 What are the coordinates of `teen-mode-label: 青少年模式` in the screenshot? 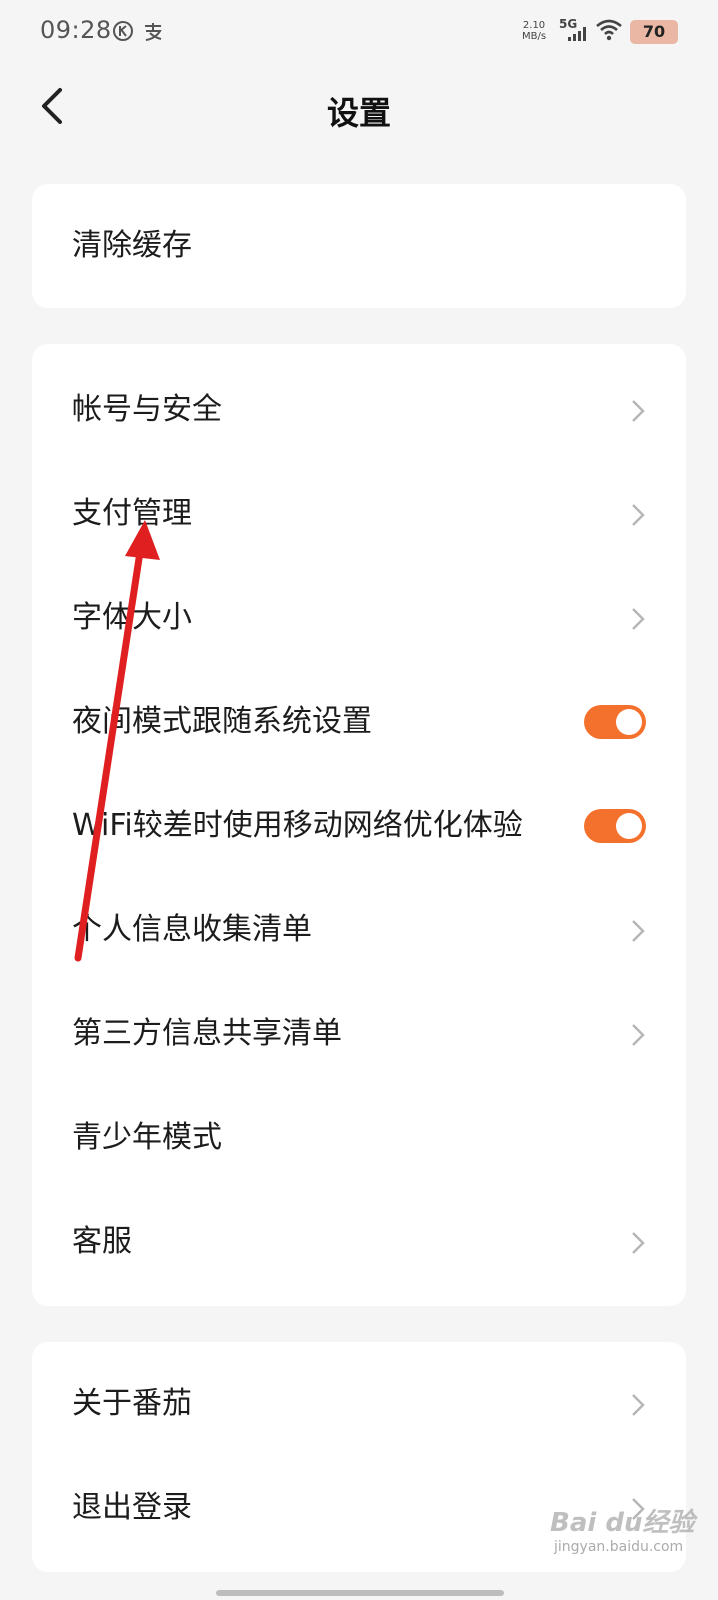 It's located at (147, 1137).